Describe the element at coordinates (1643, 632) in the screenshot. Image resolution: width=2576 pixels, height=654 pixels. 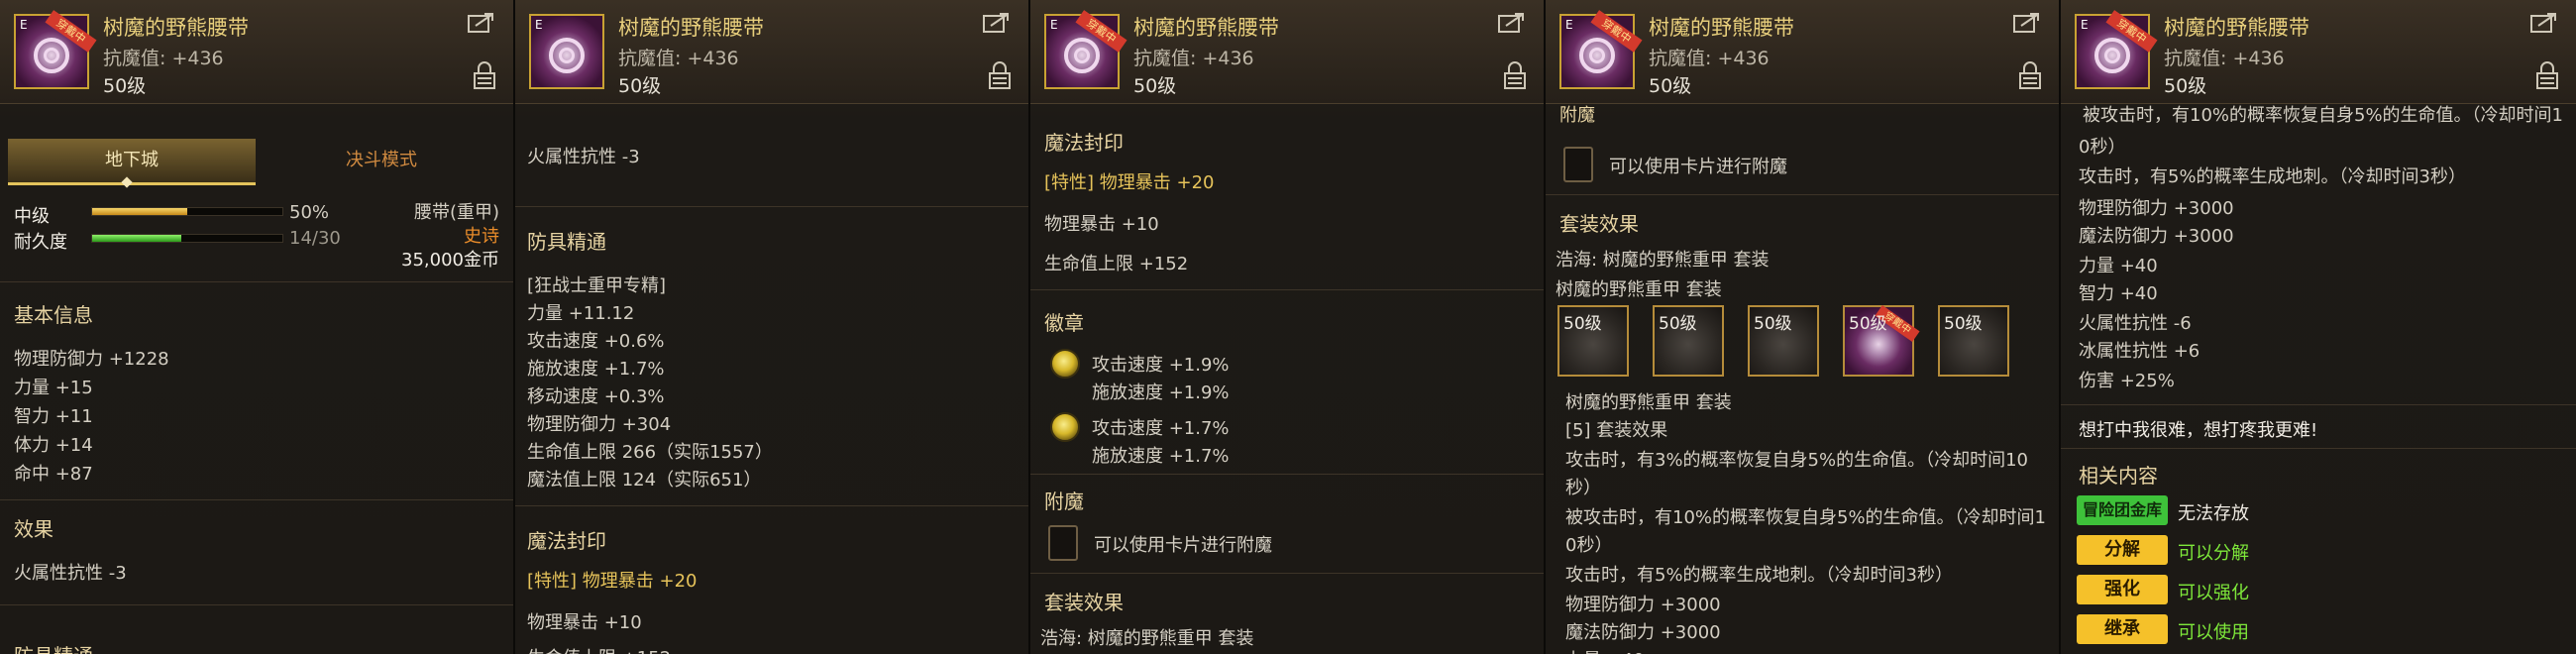
I see `set-effect-line: 魔法防御力 +3000` at that location.